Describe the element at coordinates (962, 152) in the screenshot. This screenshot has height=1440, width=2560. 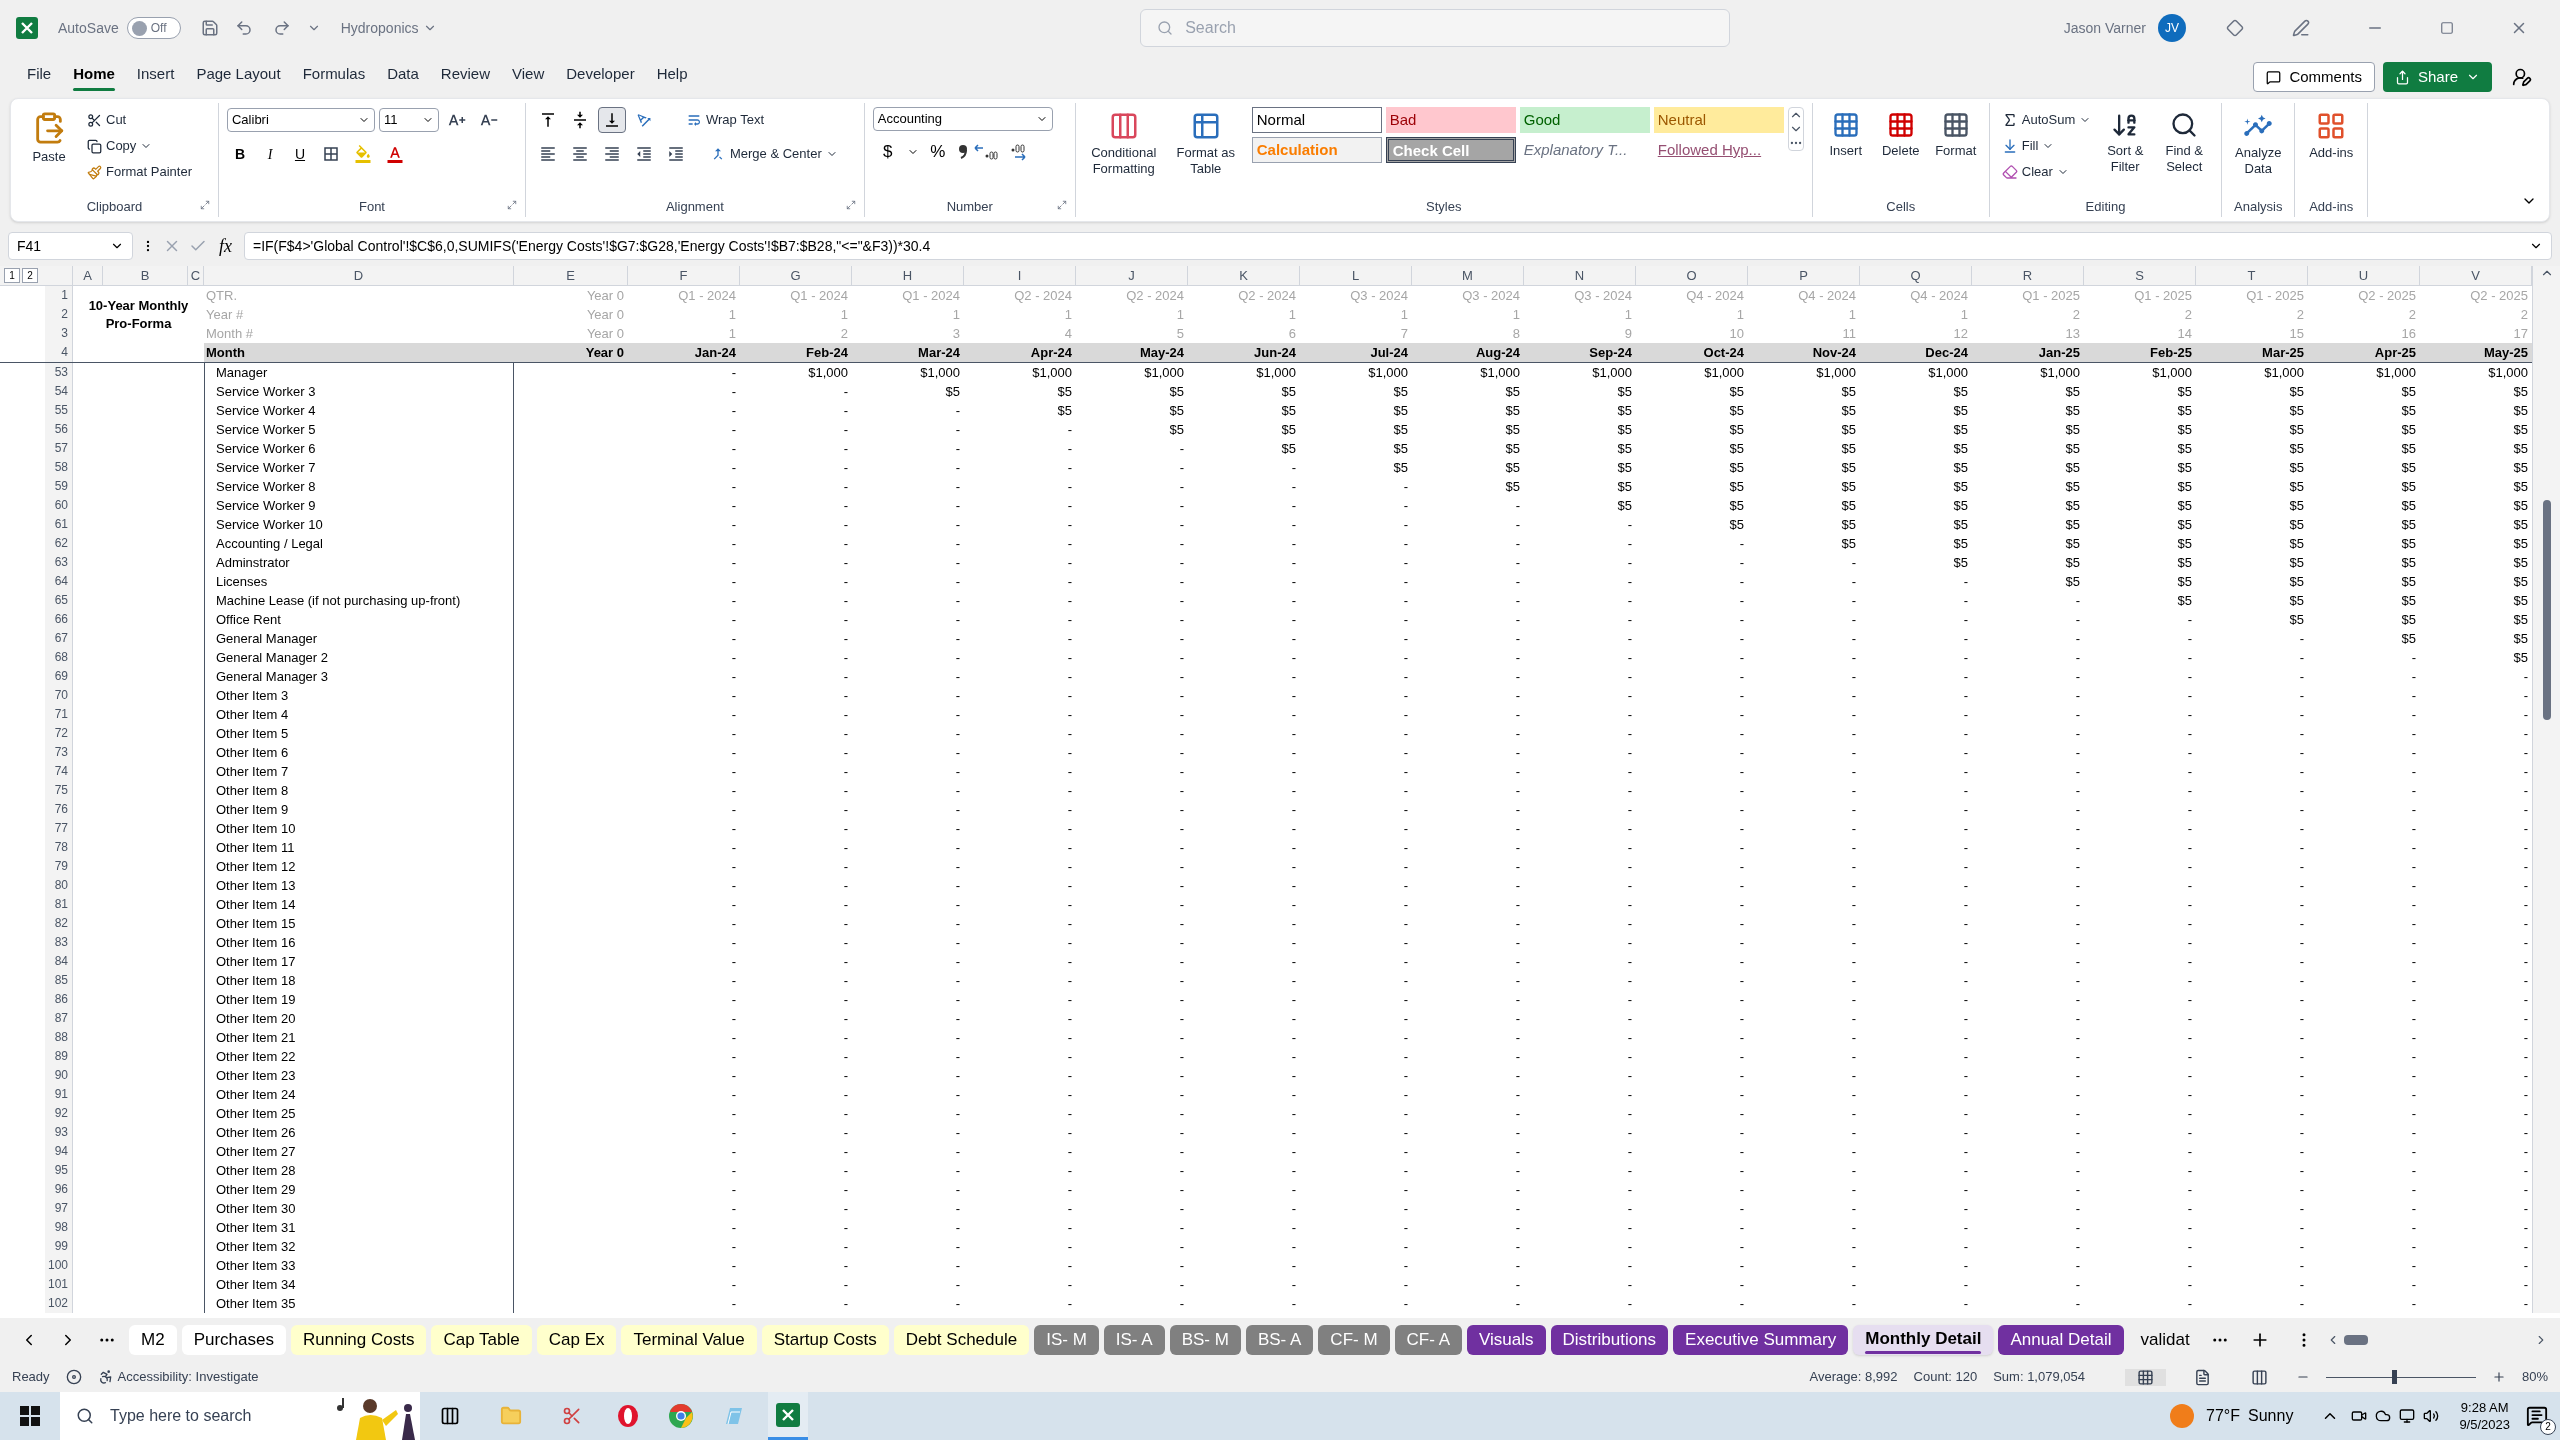
I see `comma-style-icon` at that location.